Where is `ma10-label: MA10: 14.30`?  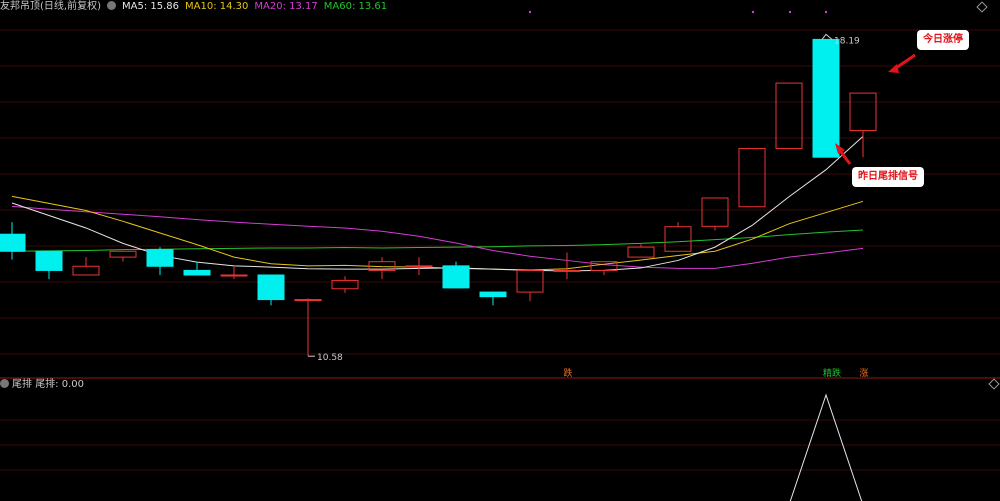
ma10-label: MA10: 14.30 is located at coordinates (217, 6).